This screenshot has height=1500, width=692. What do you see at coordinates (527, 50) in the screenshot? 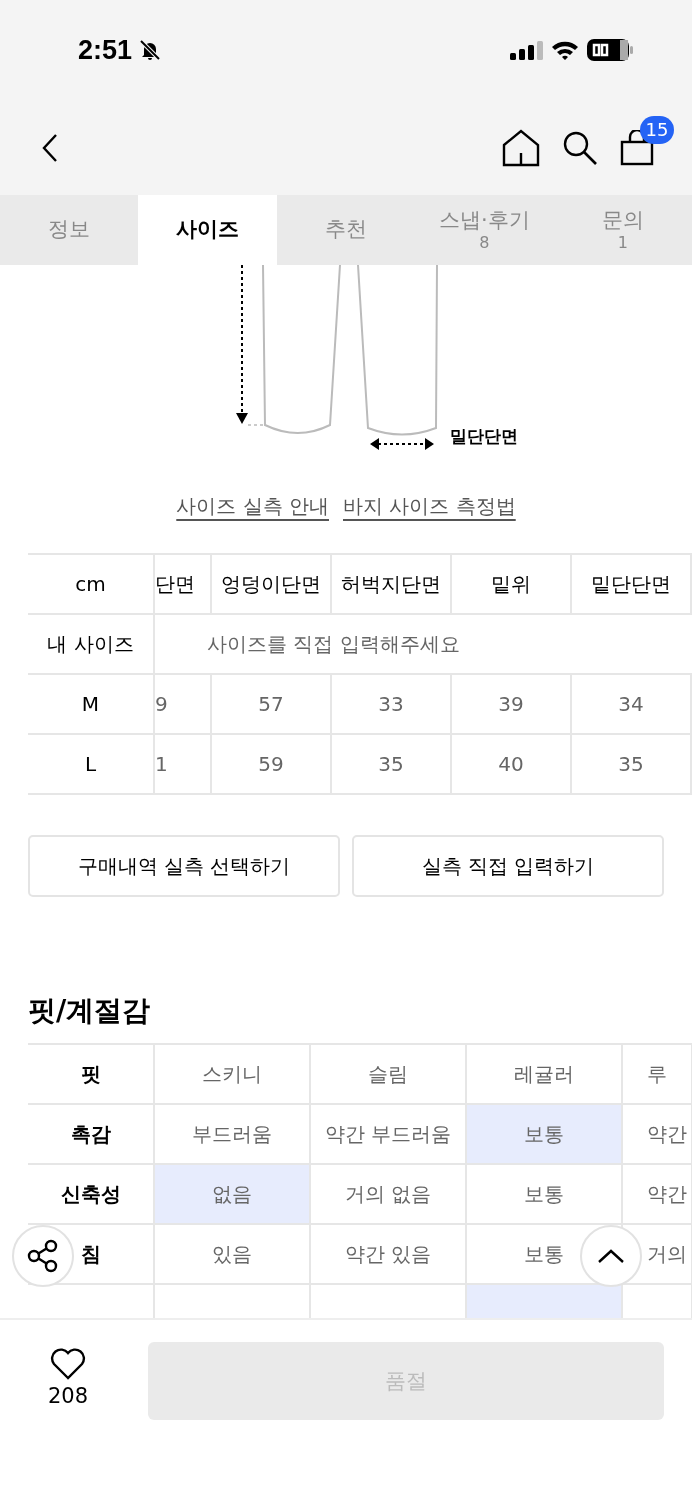
I see `signal-icon` at bounding box center [527, 50].